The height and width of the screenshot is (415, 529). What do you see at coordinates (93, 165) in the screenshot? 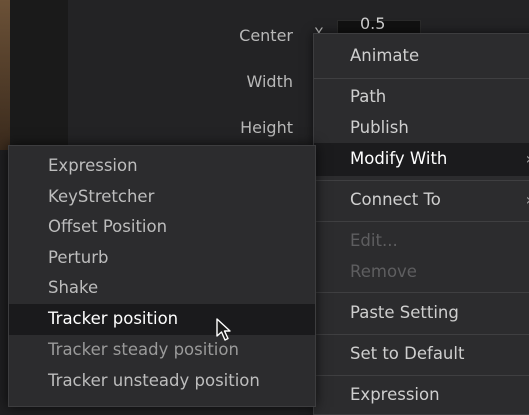
I see `submenu-item-expression: Expression` at bounding box center [93, 165].